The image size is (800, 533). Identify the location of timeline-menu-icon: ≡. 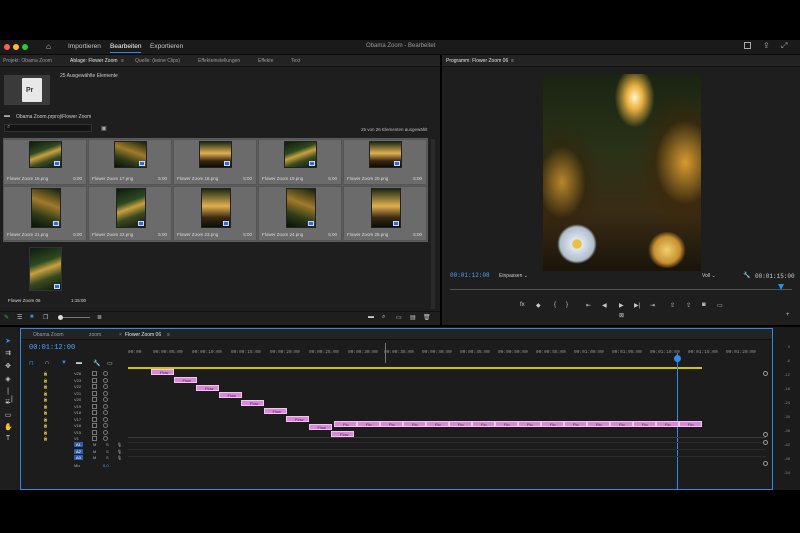
(168, 335).